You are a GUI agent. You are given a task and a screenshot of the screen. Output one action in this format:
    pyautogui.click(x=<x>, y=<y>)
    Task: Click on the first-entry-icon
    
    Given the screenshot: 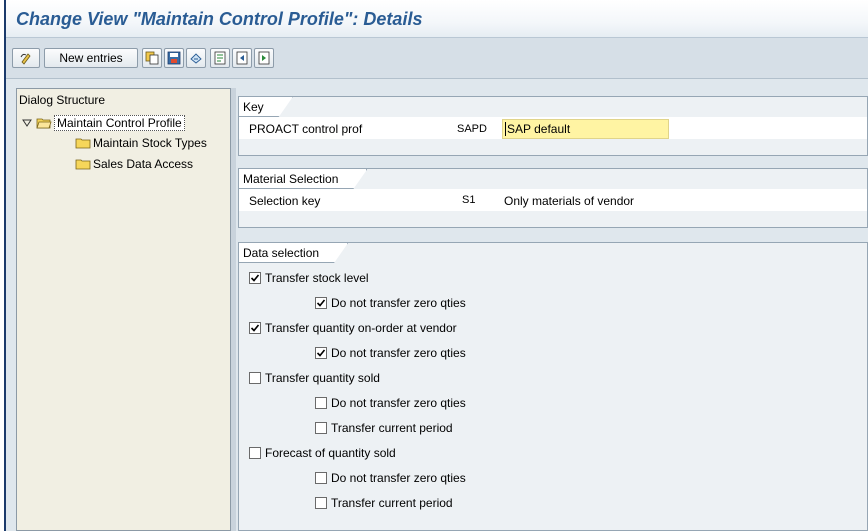 What is the action you would take?
    pyautogui.click(x=220, y=58)
    